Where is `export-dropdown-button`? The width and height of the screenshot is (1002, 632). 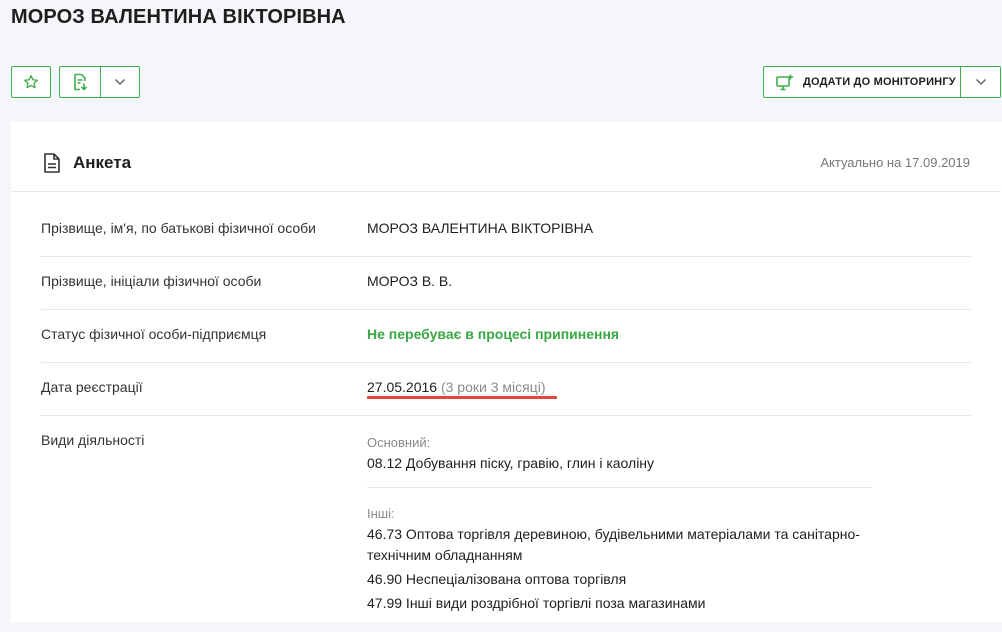
export-dropdown-button is located at coordinates (120, 82).